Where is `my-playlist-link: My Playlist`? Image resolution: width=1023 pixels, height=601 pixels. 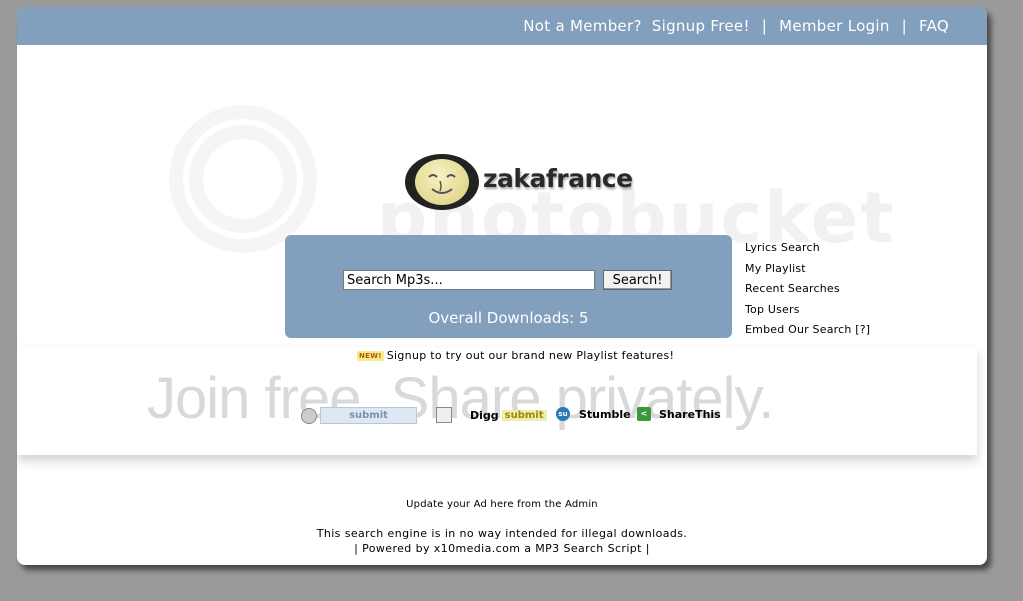 my-playlist-link: My Playlist is located at coordinates (807, 269).